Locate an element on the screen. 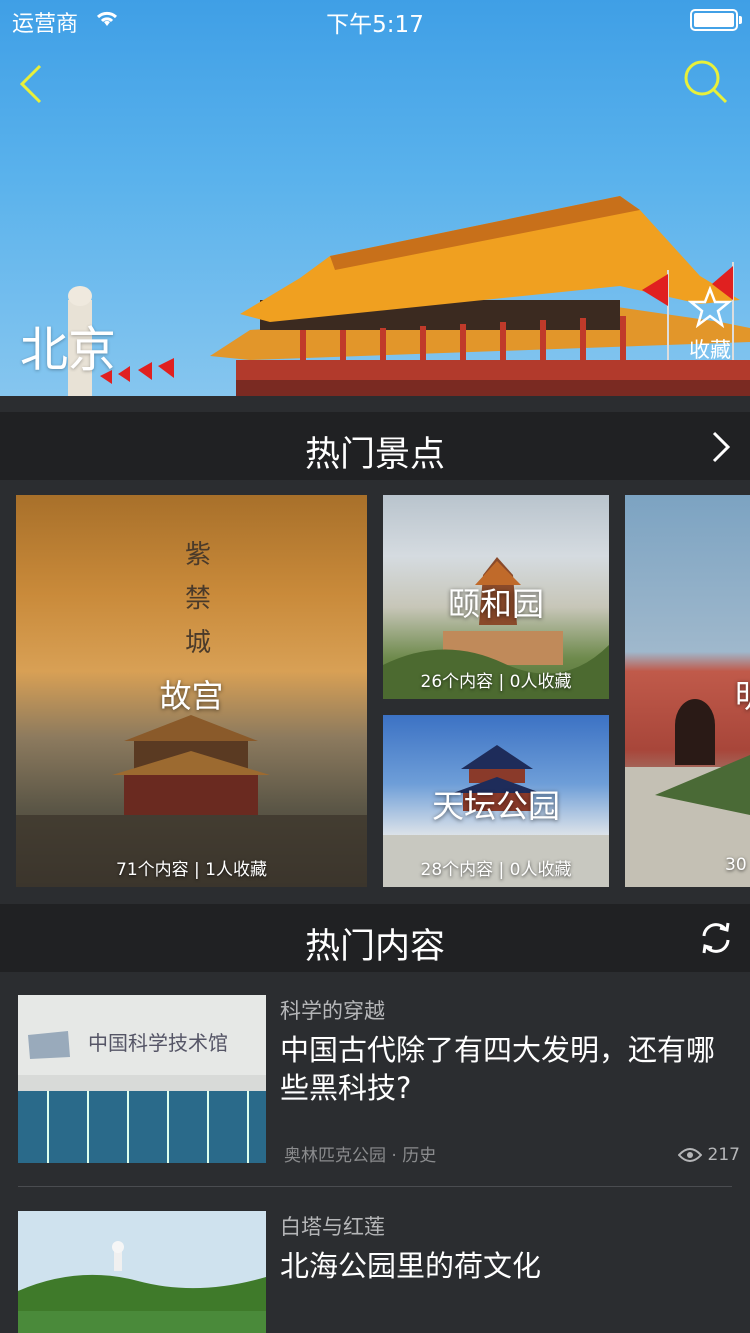  search-button is located at coordinates (707, 83).